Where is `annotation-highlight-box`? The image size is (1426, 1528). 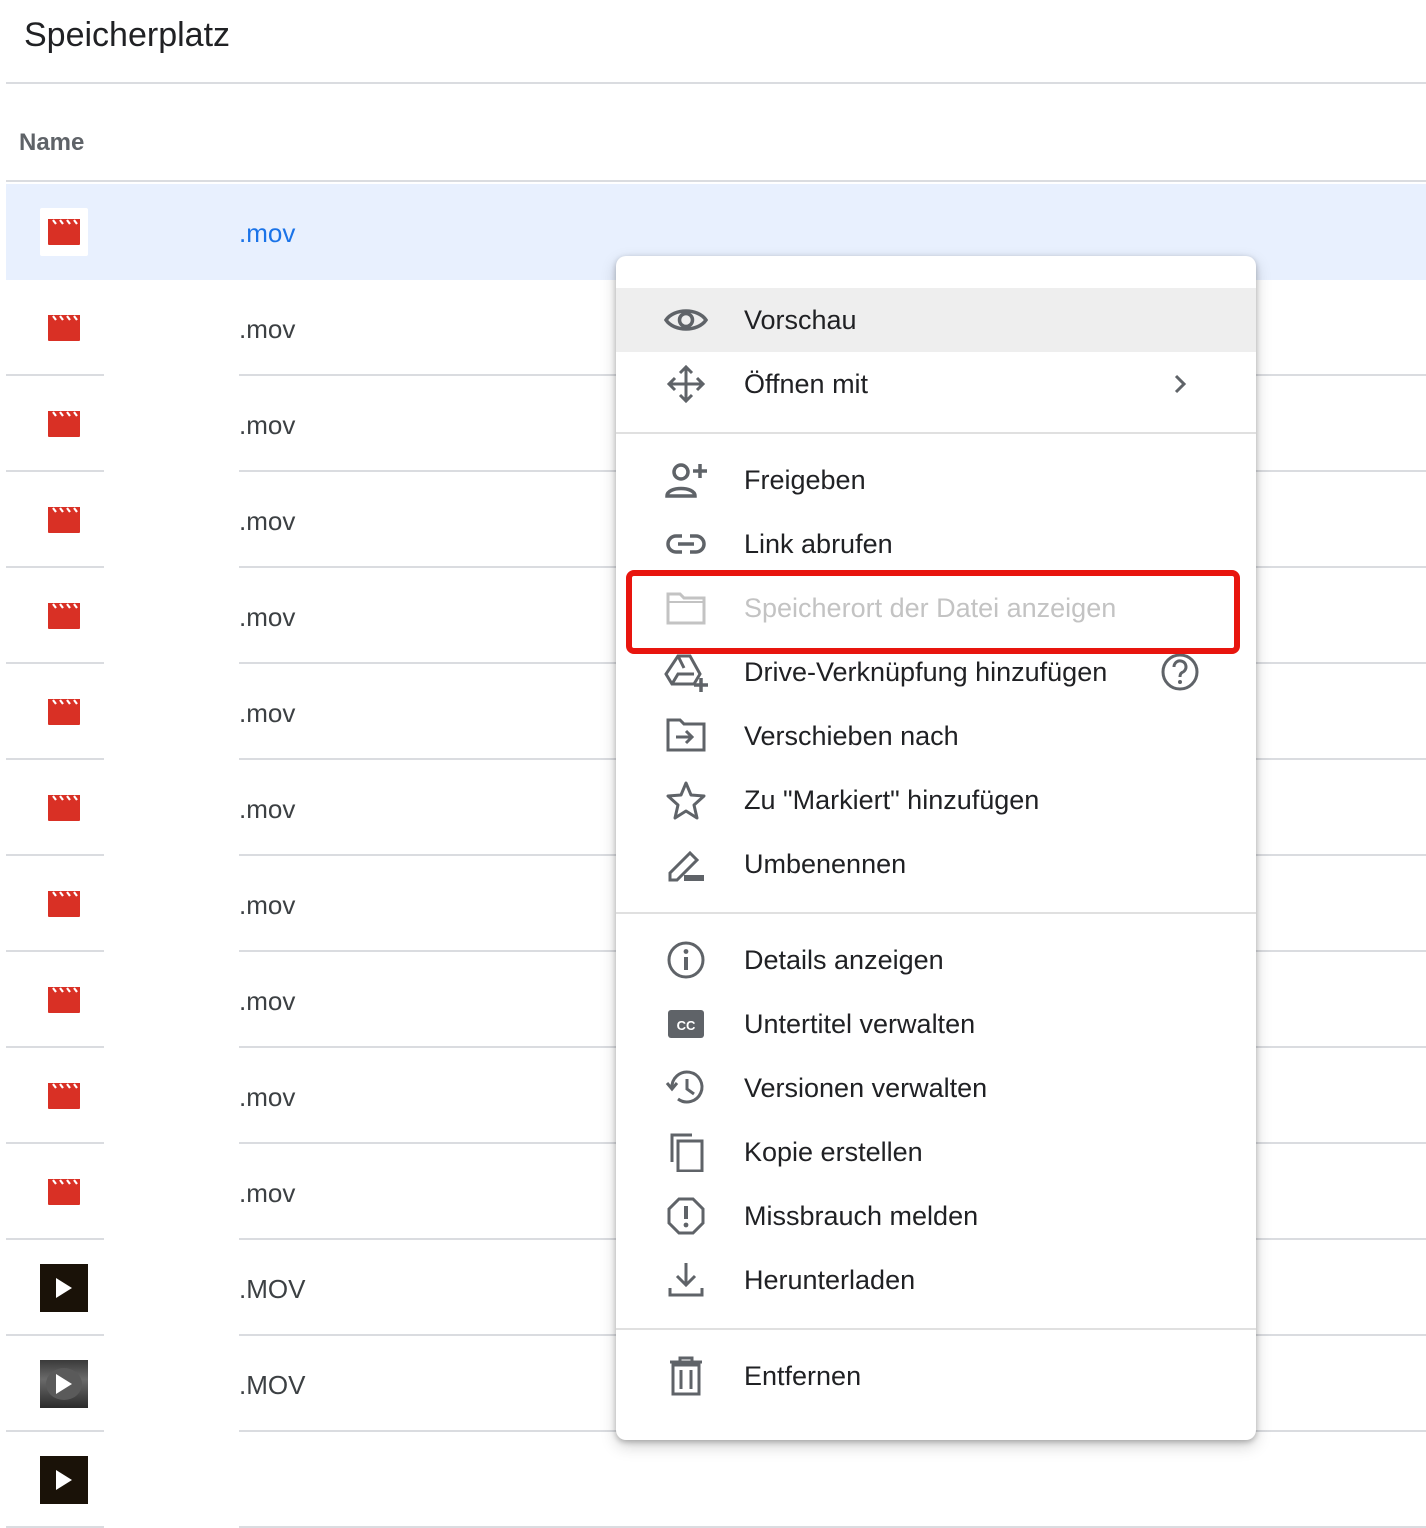
annotation-highlight-box is located at coordinates (933, 612).